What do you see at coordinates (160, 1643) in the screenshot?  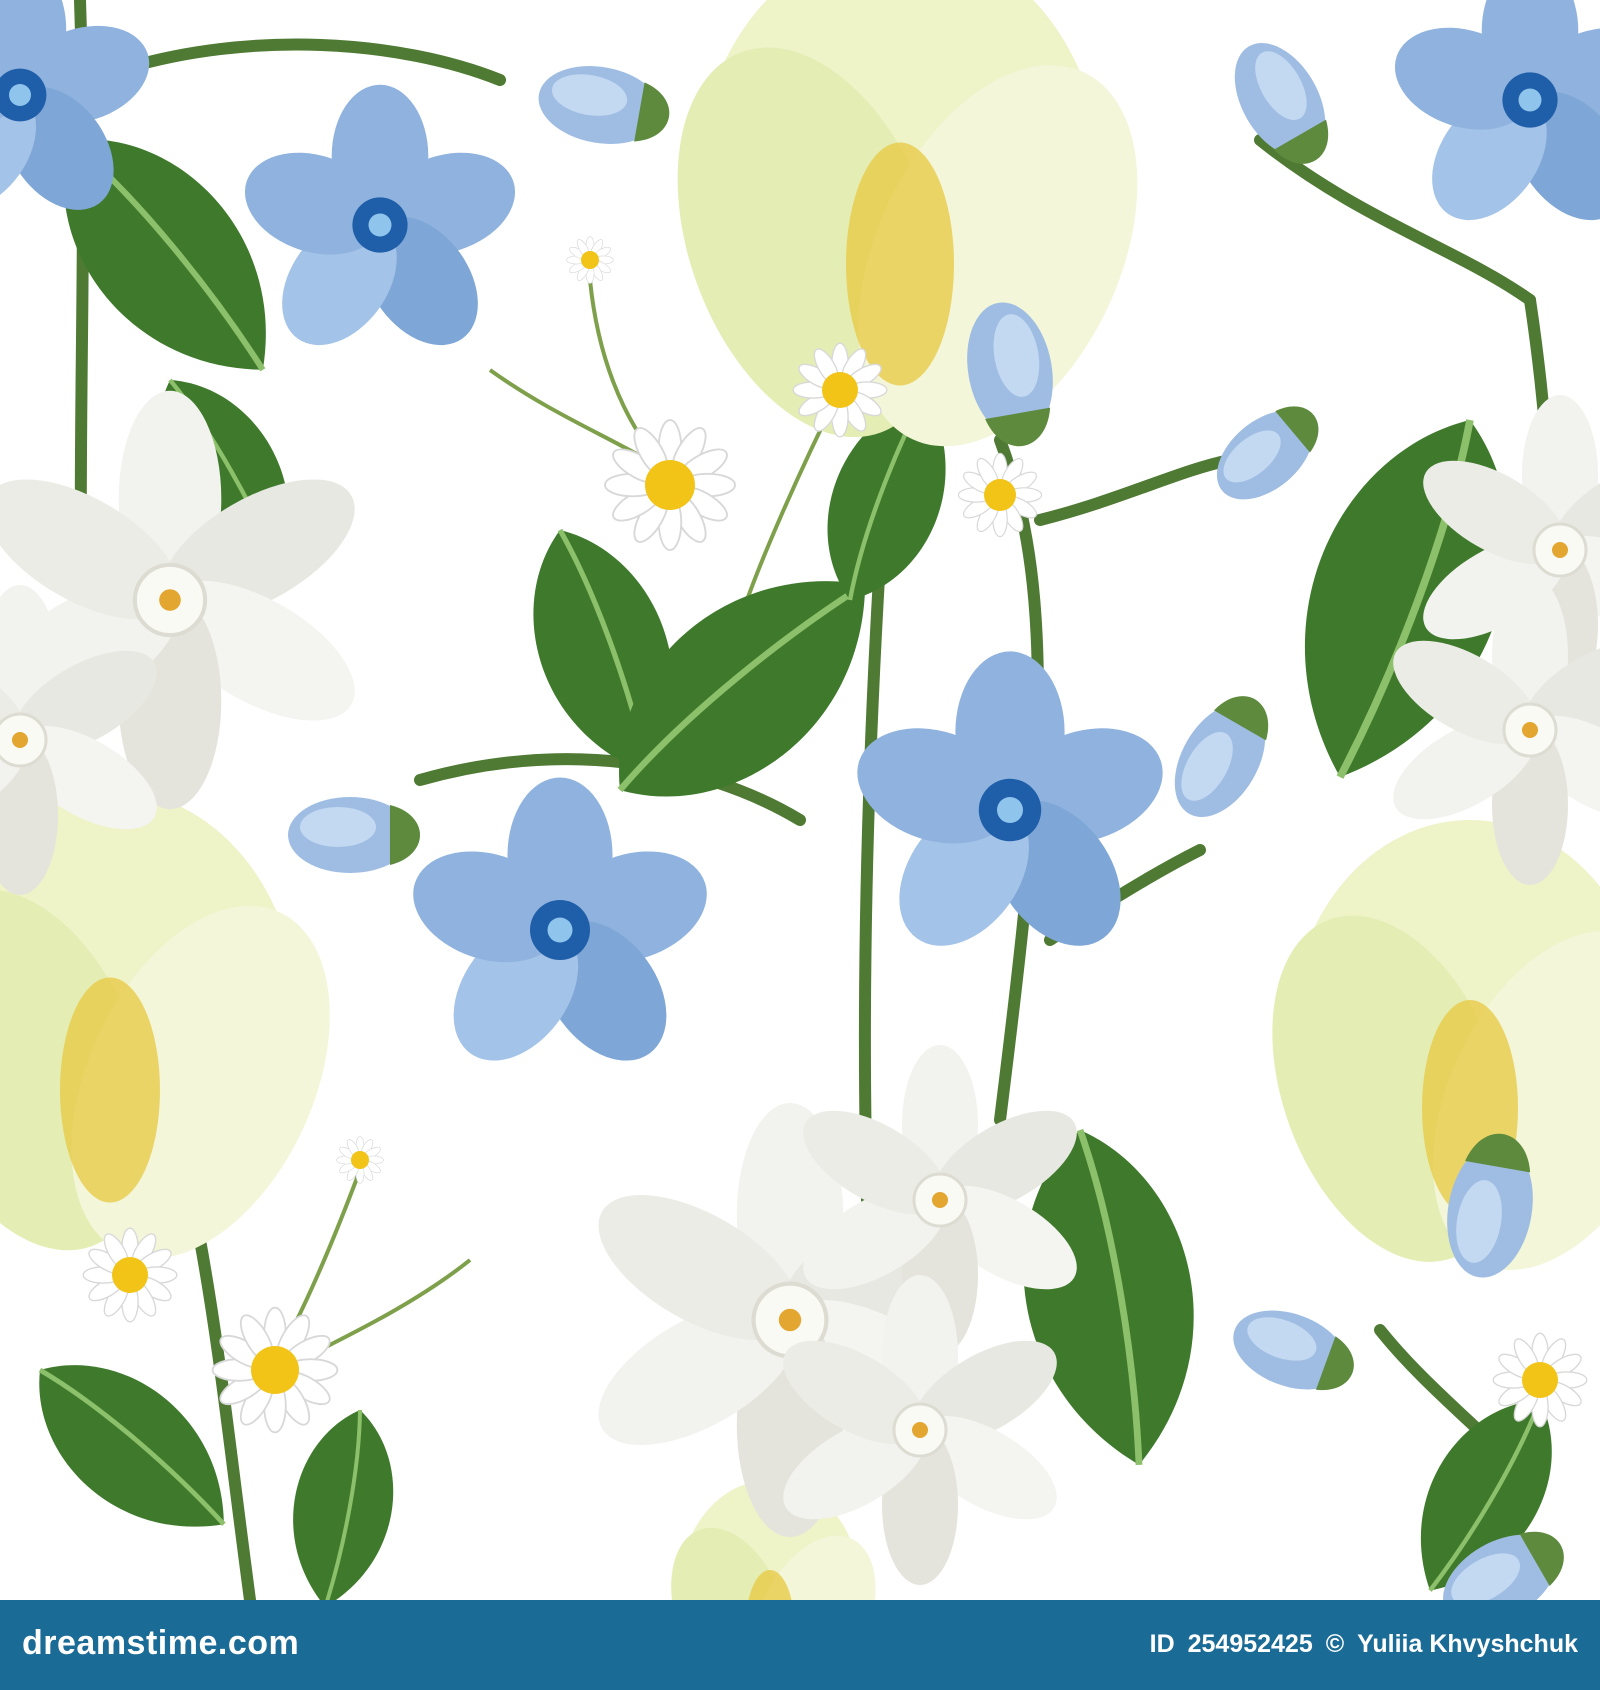 I see `dreamstime-logo: dreamstime.com` at bounding box center [160, 1643].